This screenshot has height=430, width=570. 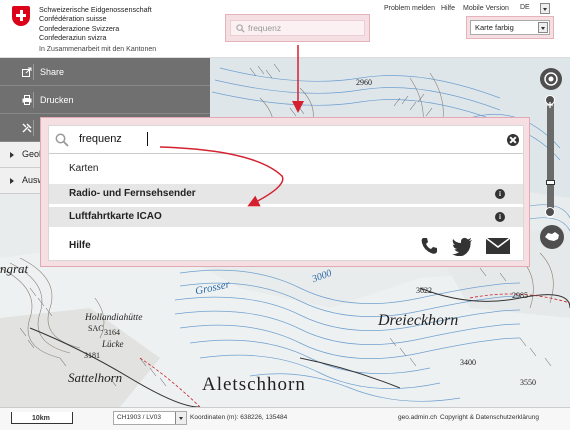 I want to click on coordinates-readout: Koordinaten (m): 638226, 135484, so click(x=239, y=417).